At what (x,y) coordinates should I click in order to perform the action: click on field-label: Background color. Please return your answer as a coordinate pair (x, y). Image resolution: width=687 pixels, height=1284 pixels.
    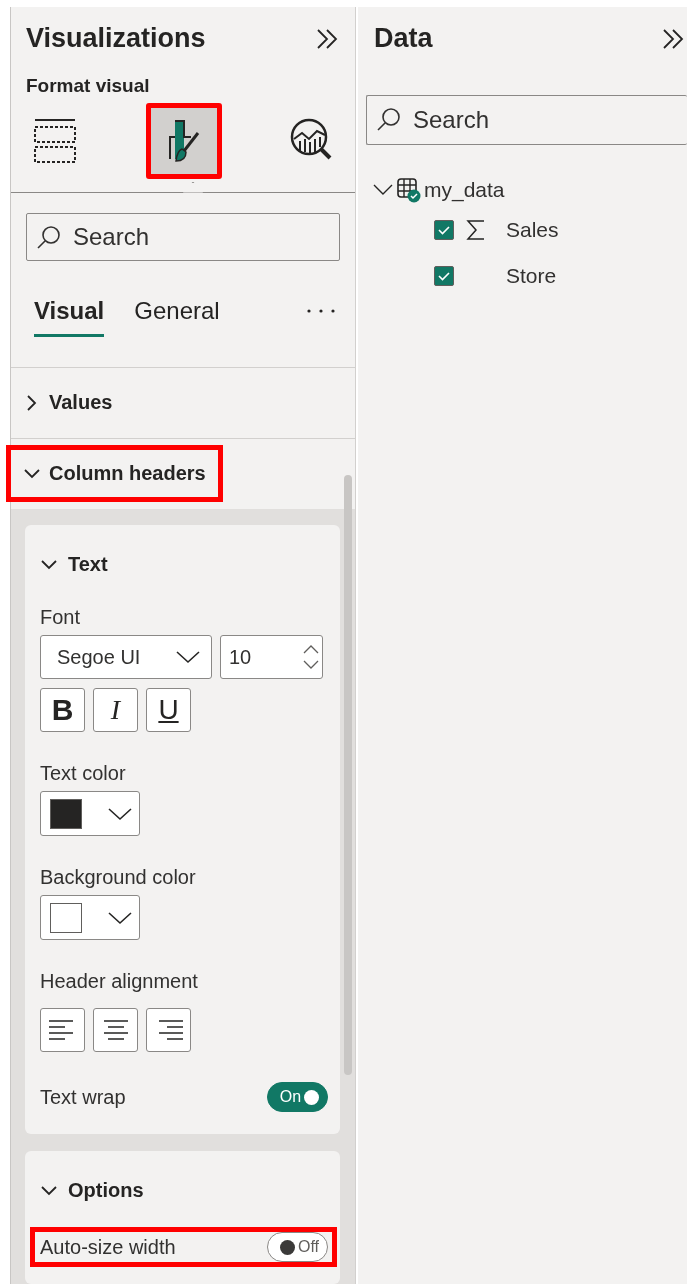
    Looking at the image, I should click on (118, 877).